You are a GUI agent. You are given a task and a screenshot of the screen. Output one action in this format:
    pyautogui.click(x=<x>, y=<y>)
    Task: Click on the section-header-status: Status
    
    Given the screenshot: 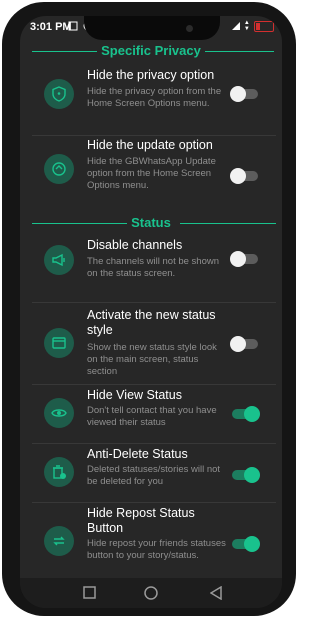 What is the action you would take?
    pyautogui.click(x=151, y=223)
    